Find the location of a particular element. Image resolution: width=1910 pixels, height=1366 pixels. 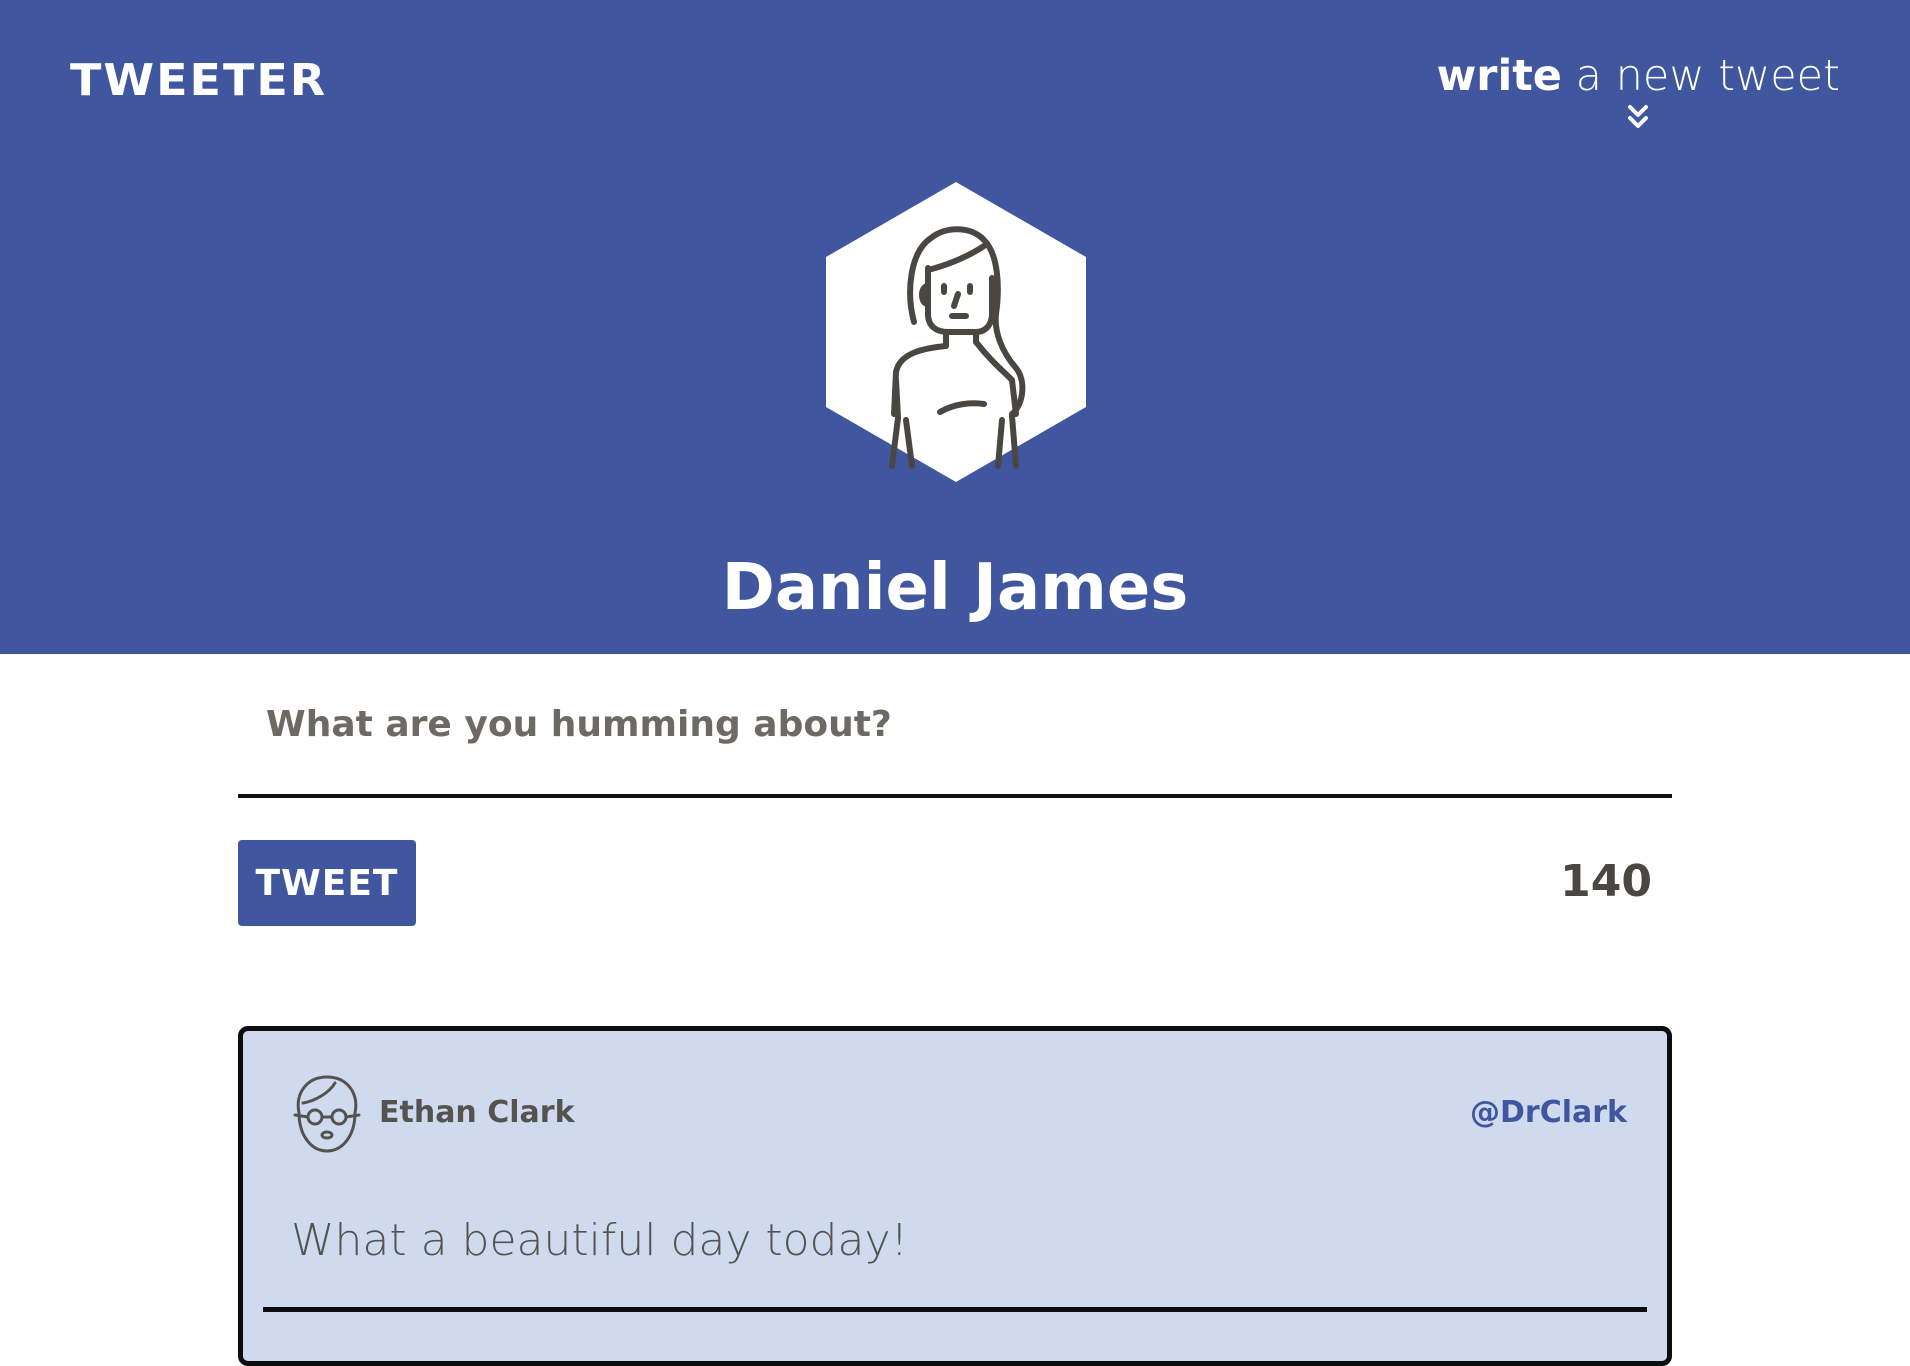

tweet-author-avatar is located at coordinates (327, 1114).